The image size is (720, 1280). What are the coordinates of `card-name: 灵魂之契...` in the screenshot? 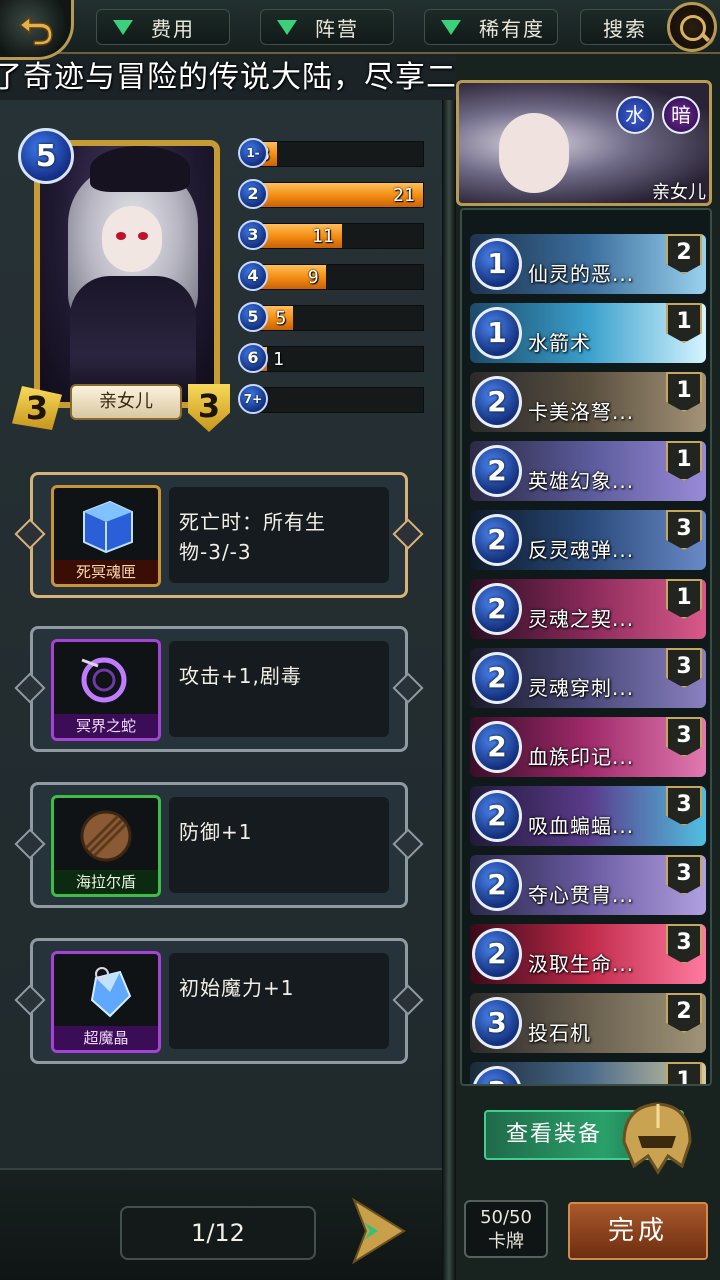 It's located at (581, 619).